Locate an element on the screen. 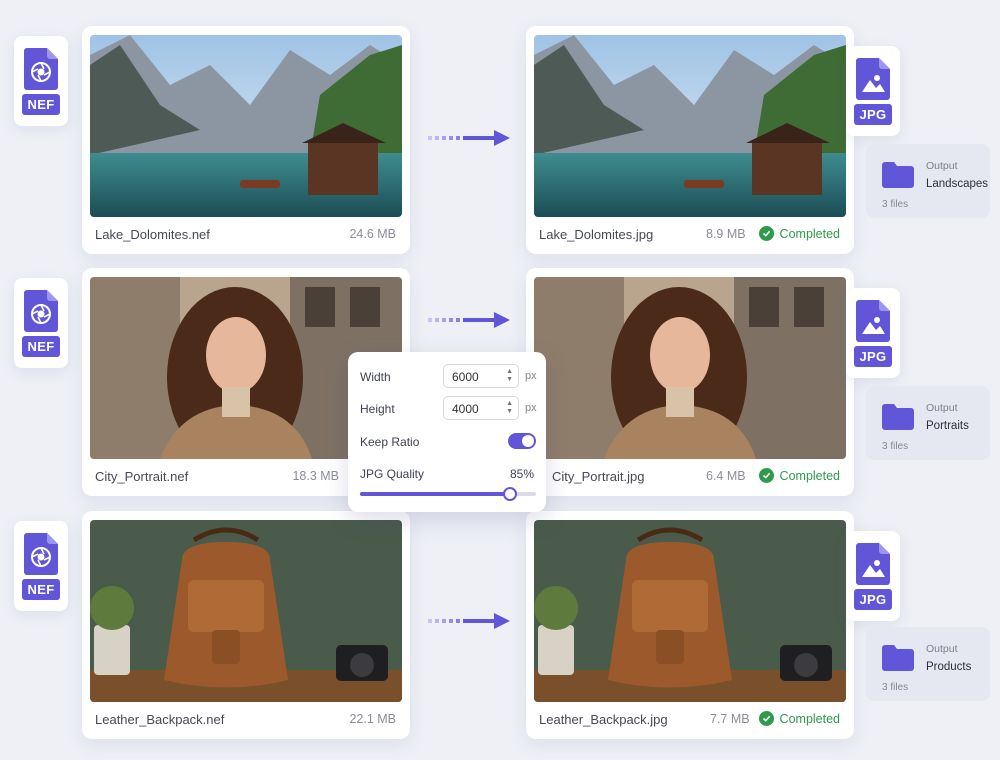 Image resolution: width=1000 pixels, height=760 pixels. keep-ratio-toggle is located at coordinates (522, 441).